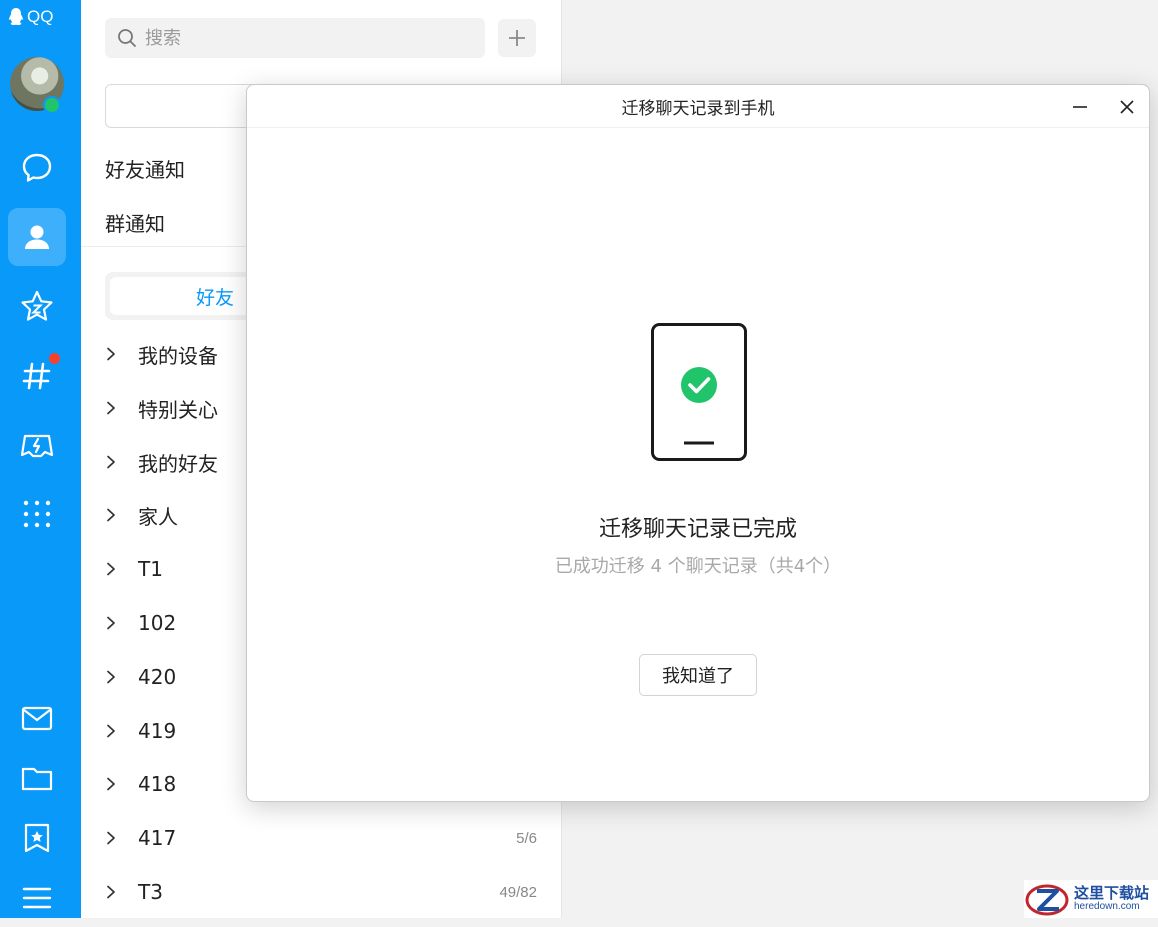 The width and height of the screenshot is (1158, 927). What do you see at coordinates (518, 892) in the screenshot?
I see `group-online-count: 49/82` at bounding box center [518, 892].